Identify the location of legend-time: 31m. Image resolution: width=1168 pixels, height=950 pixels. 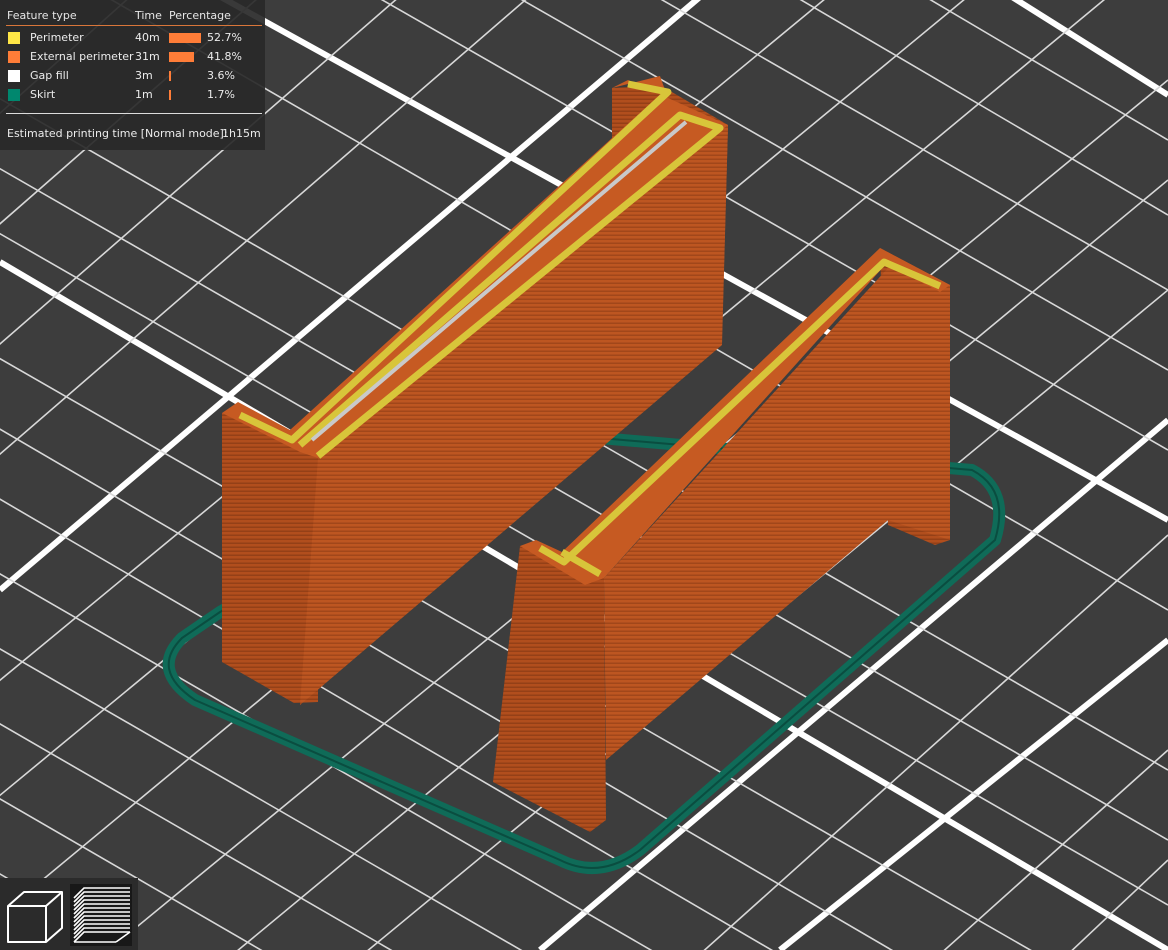
(147, 56).